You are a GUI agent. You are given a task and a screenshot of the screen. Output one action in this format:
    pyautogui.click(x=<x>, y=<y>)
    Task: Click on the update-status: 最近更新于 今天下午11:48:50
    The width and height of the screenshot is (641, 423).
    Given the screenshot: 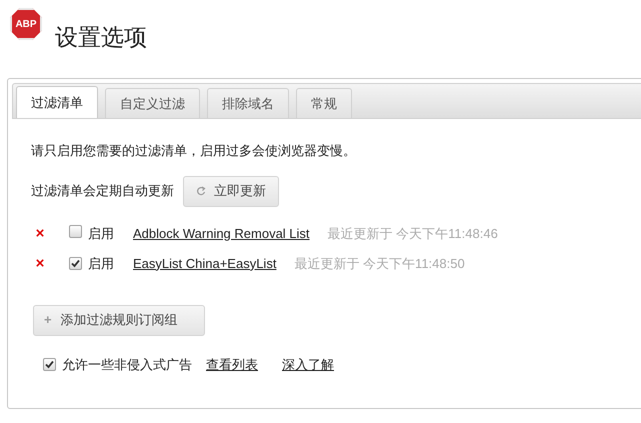 What is the action you would take?
    pyautogui.click(x=379, y=263)
    